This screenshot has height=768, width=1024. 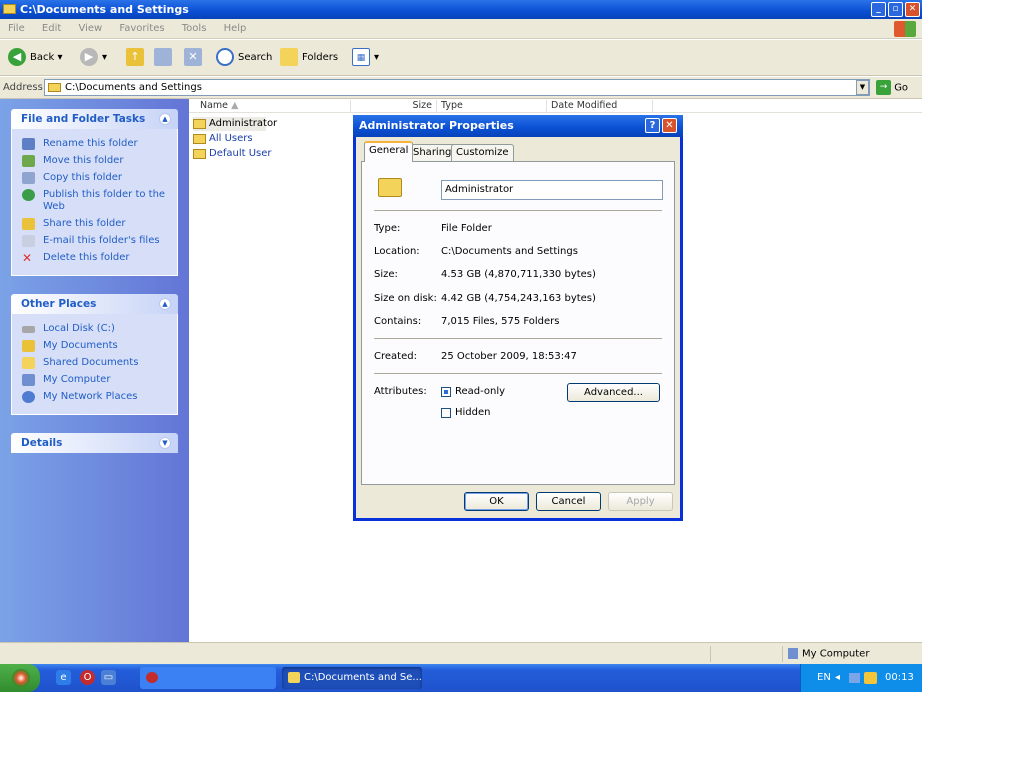 I want to click on copy-folder-link: Copy this folder, so click(x=99, y=178).